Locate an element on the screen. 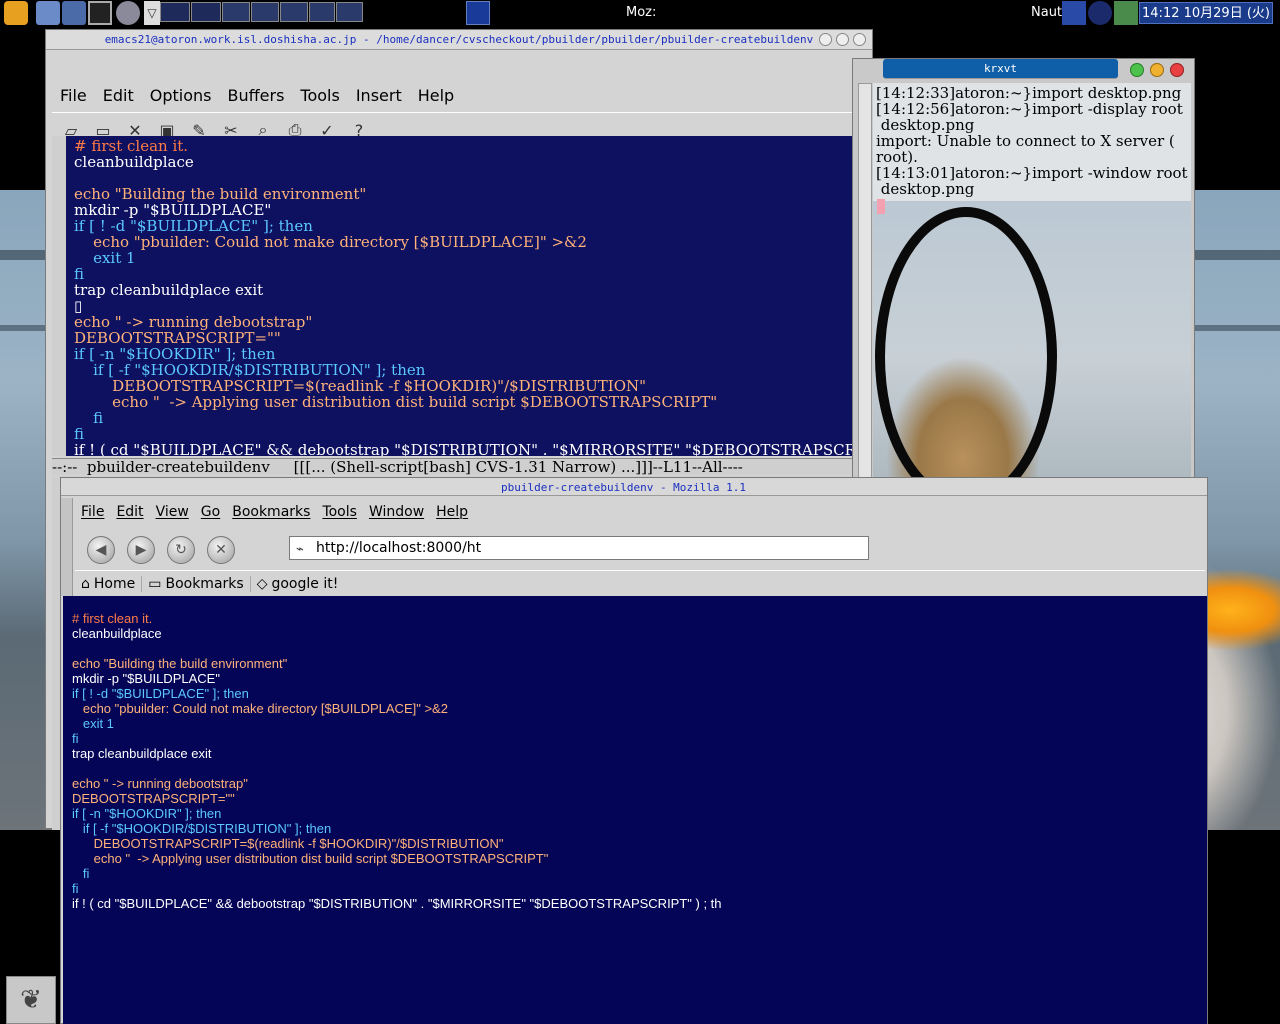 The height and width of the screenshot is (1024, 1280). code-line: exit 1 is located at coordinates (93, 723).